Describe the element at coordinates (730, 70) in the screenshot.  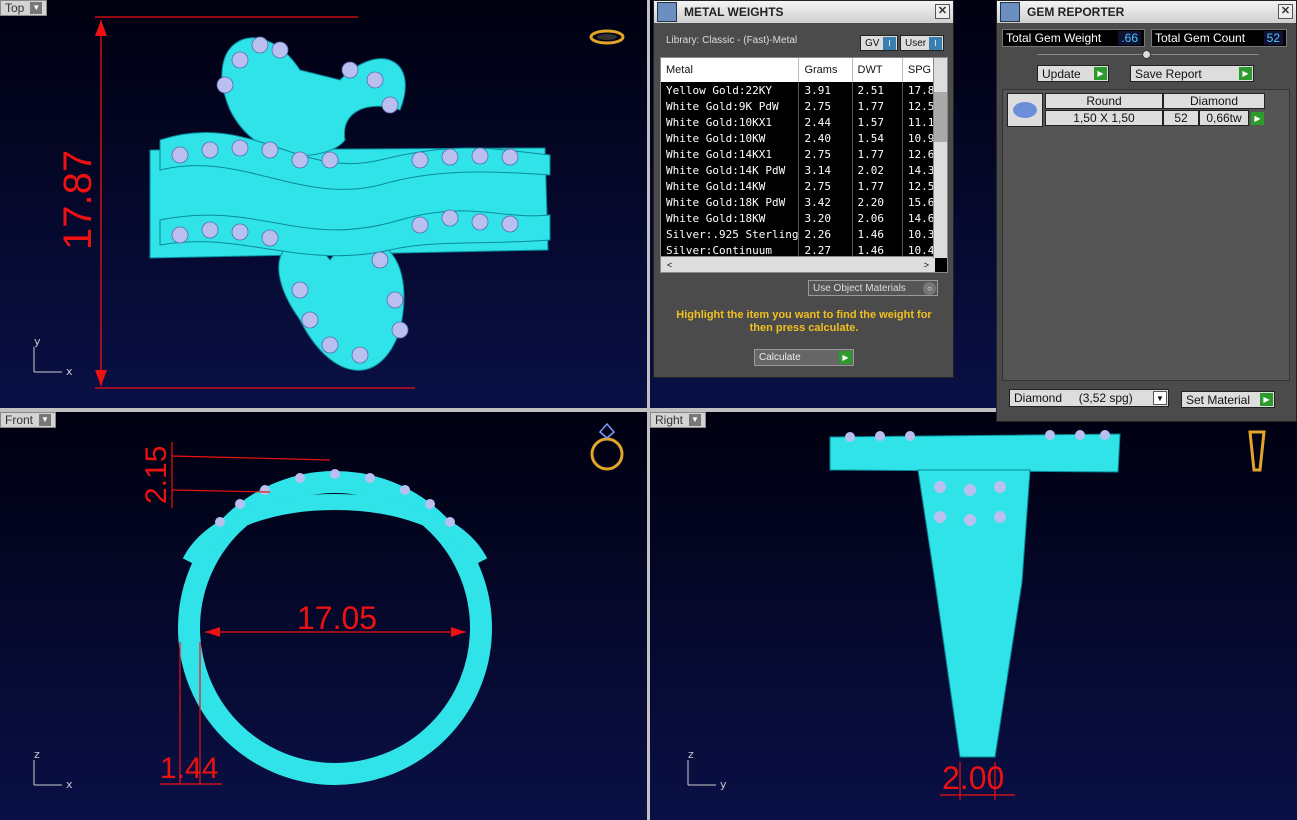
I see `column-header: Metal` at that location.